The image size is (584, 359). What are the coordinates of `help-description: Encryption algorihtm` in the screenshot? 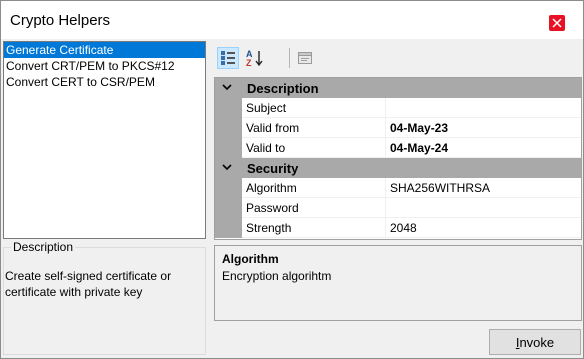 It's located at (277, 276).